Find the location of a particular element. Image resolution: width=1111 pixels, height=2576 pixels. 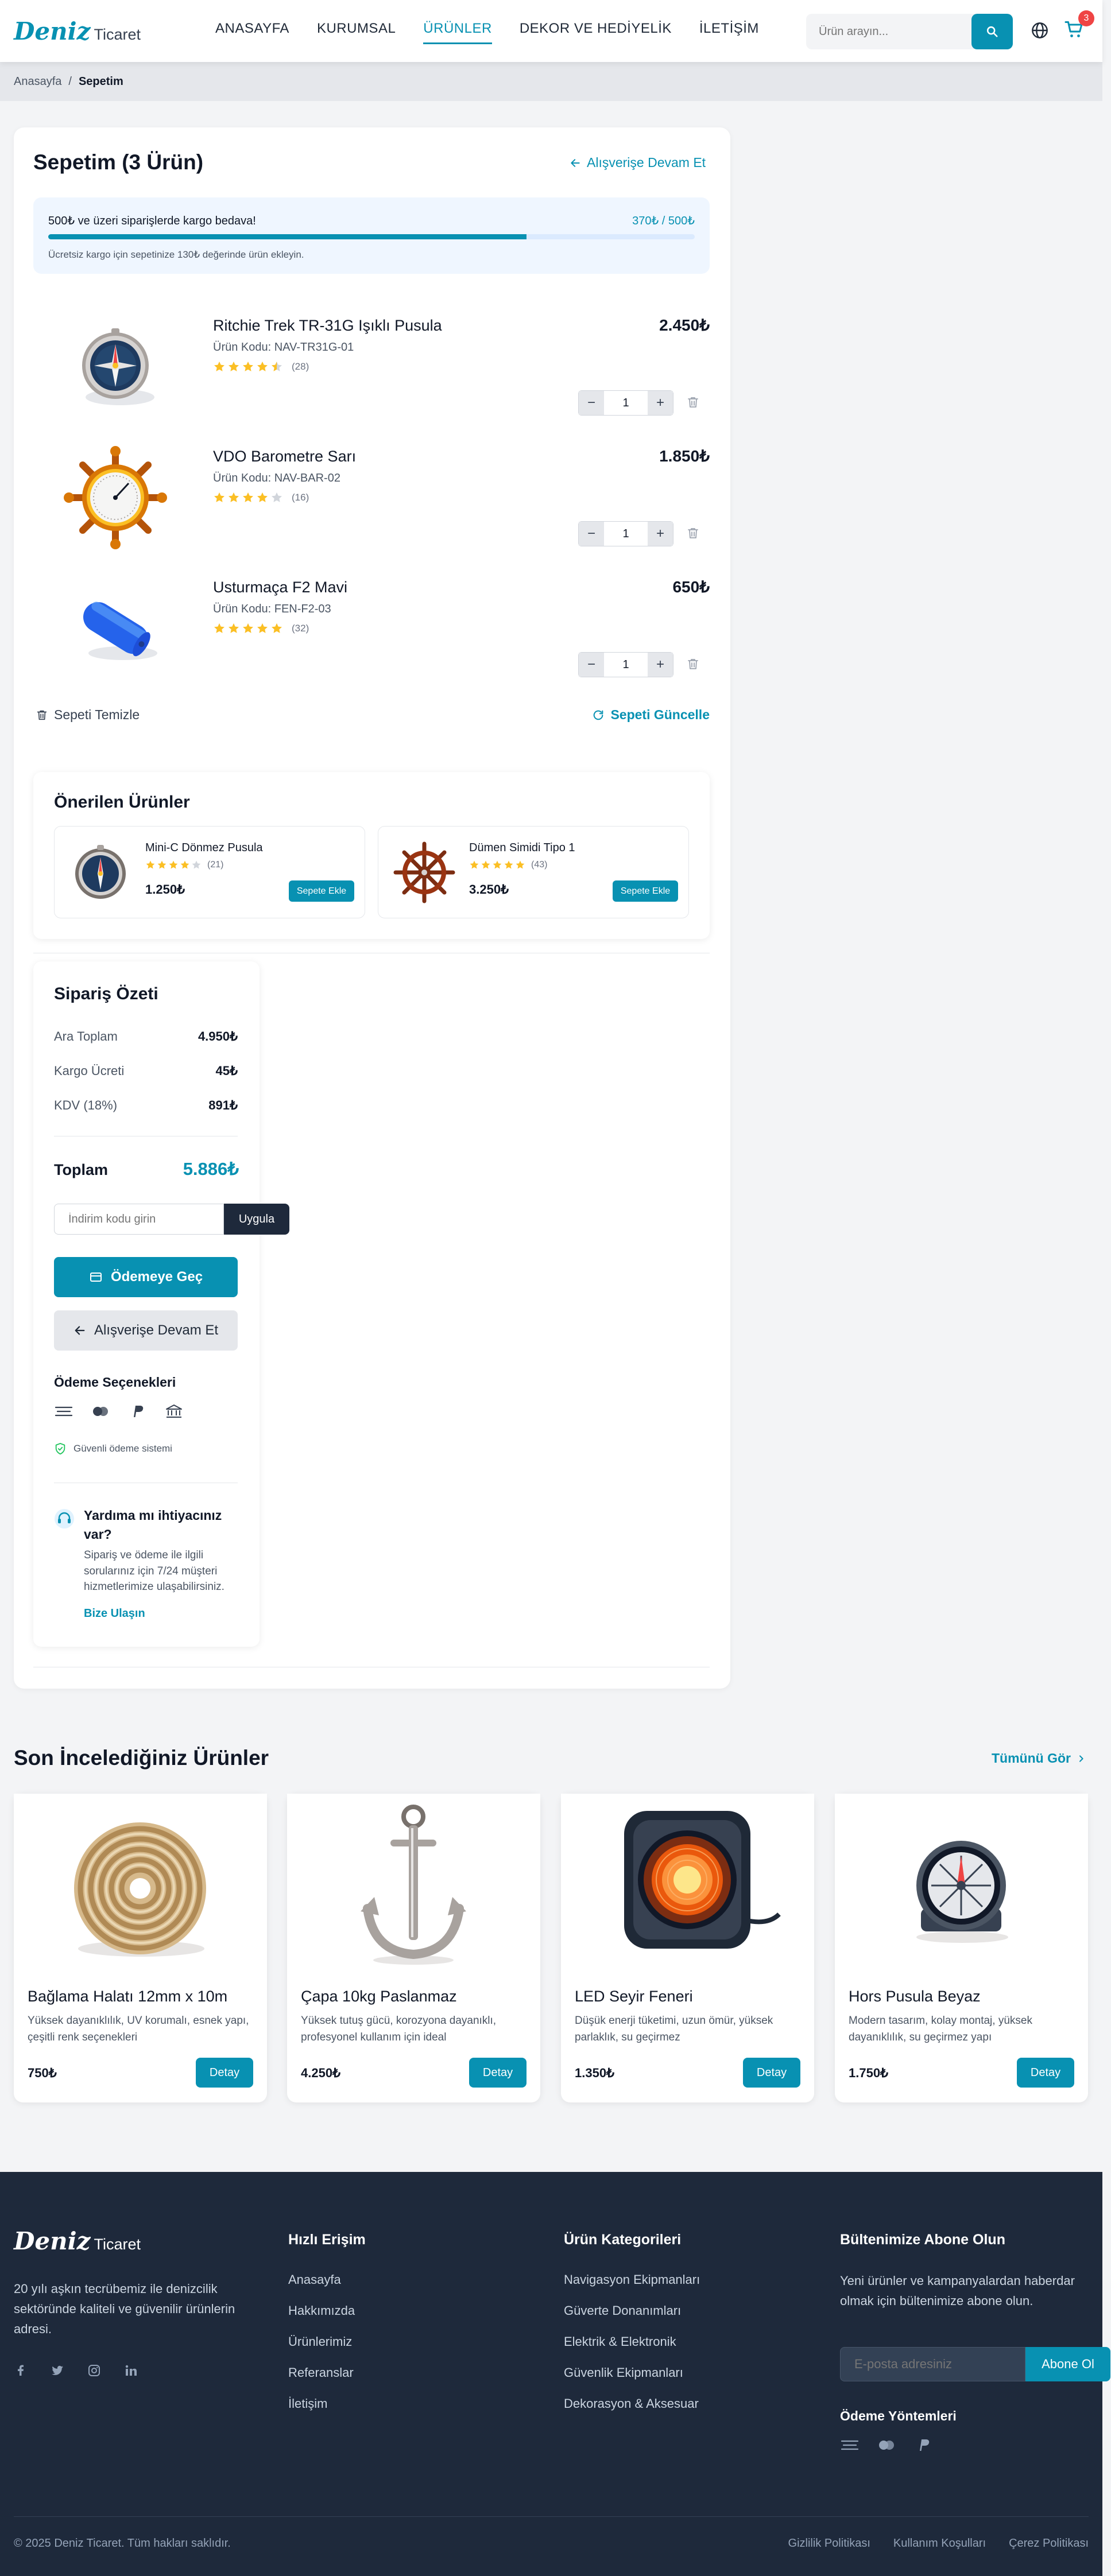

update-cart-button: Sepeti Güncelle is located at coordinates (651, 715).